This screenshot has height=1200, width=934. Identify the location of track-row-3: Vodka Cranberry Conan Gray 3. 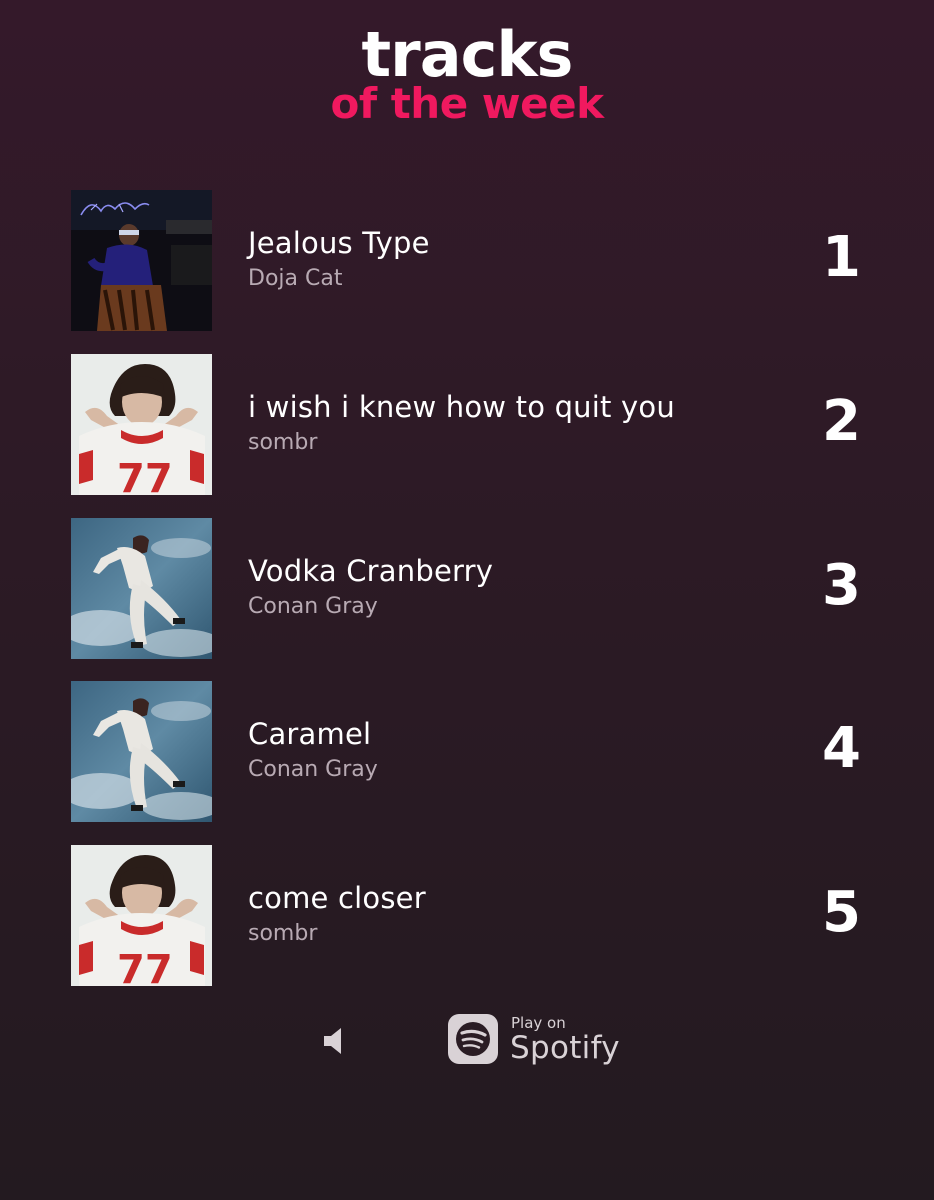
(471, 588).